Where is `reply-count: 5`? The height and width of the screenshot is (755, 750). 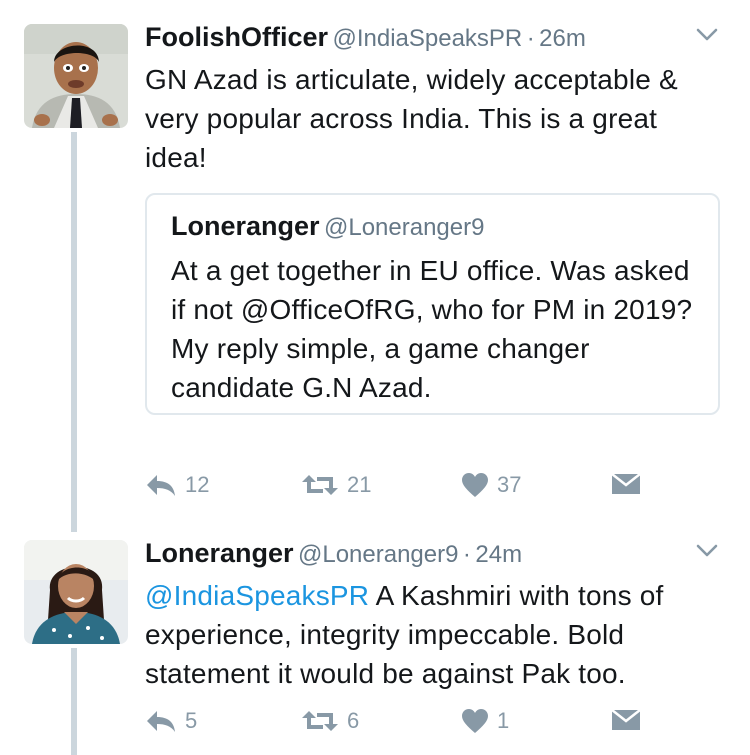
reply-count: 5 is located at coordinates (191, 720).